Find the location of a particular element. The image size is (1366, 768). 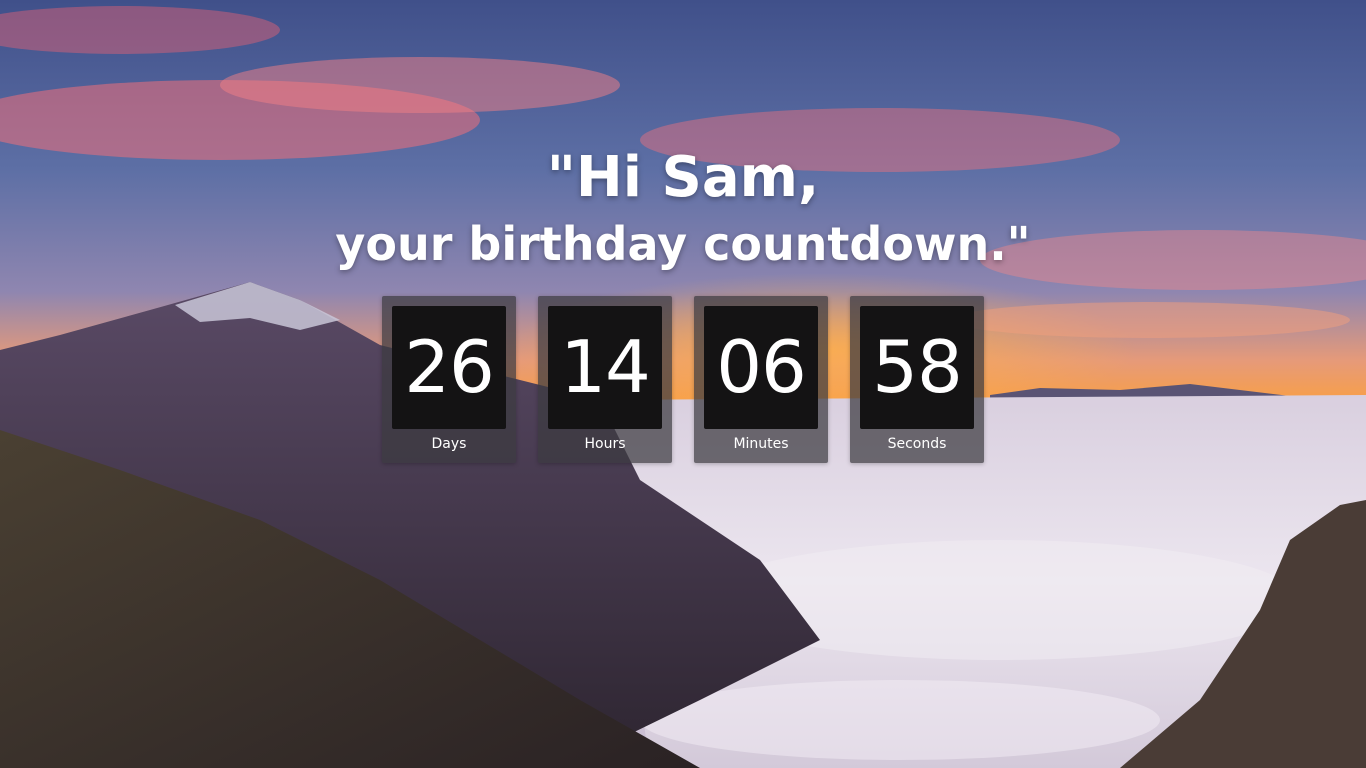

greeting-line-2: your birthday countdown." is located at coordinates (683, 244).